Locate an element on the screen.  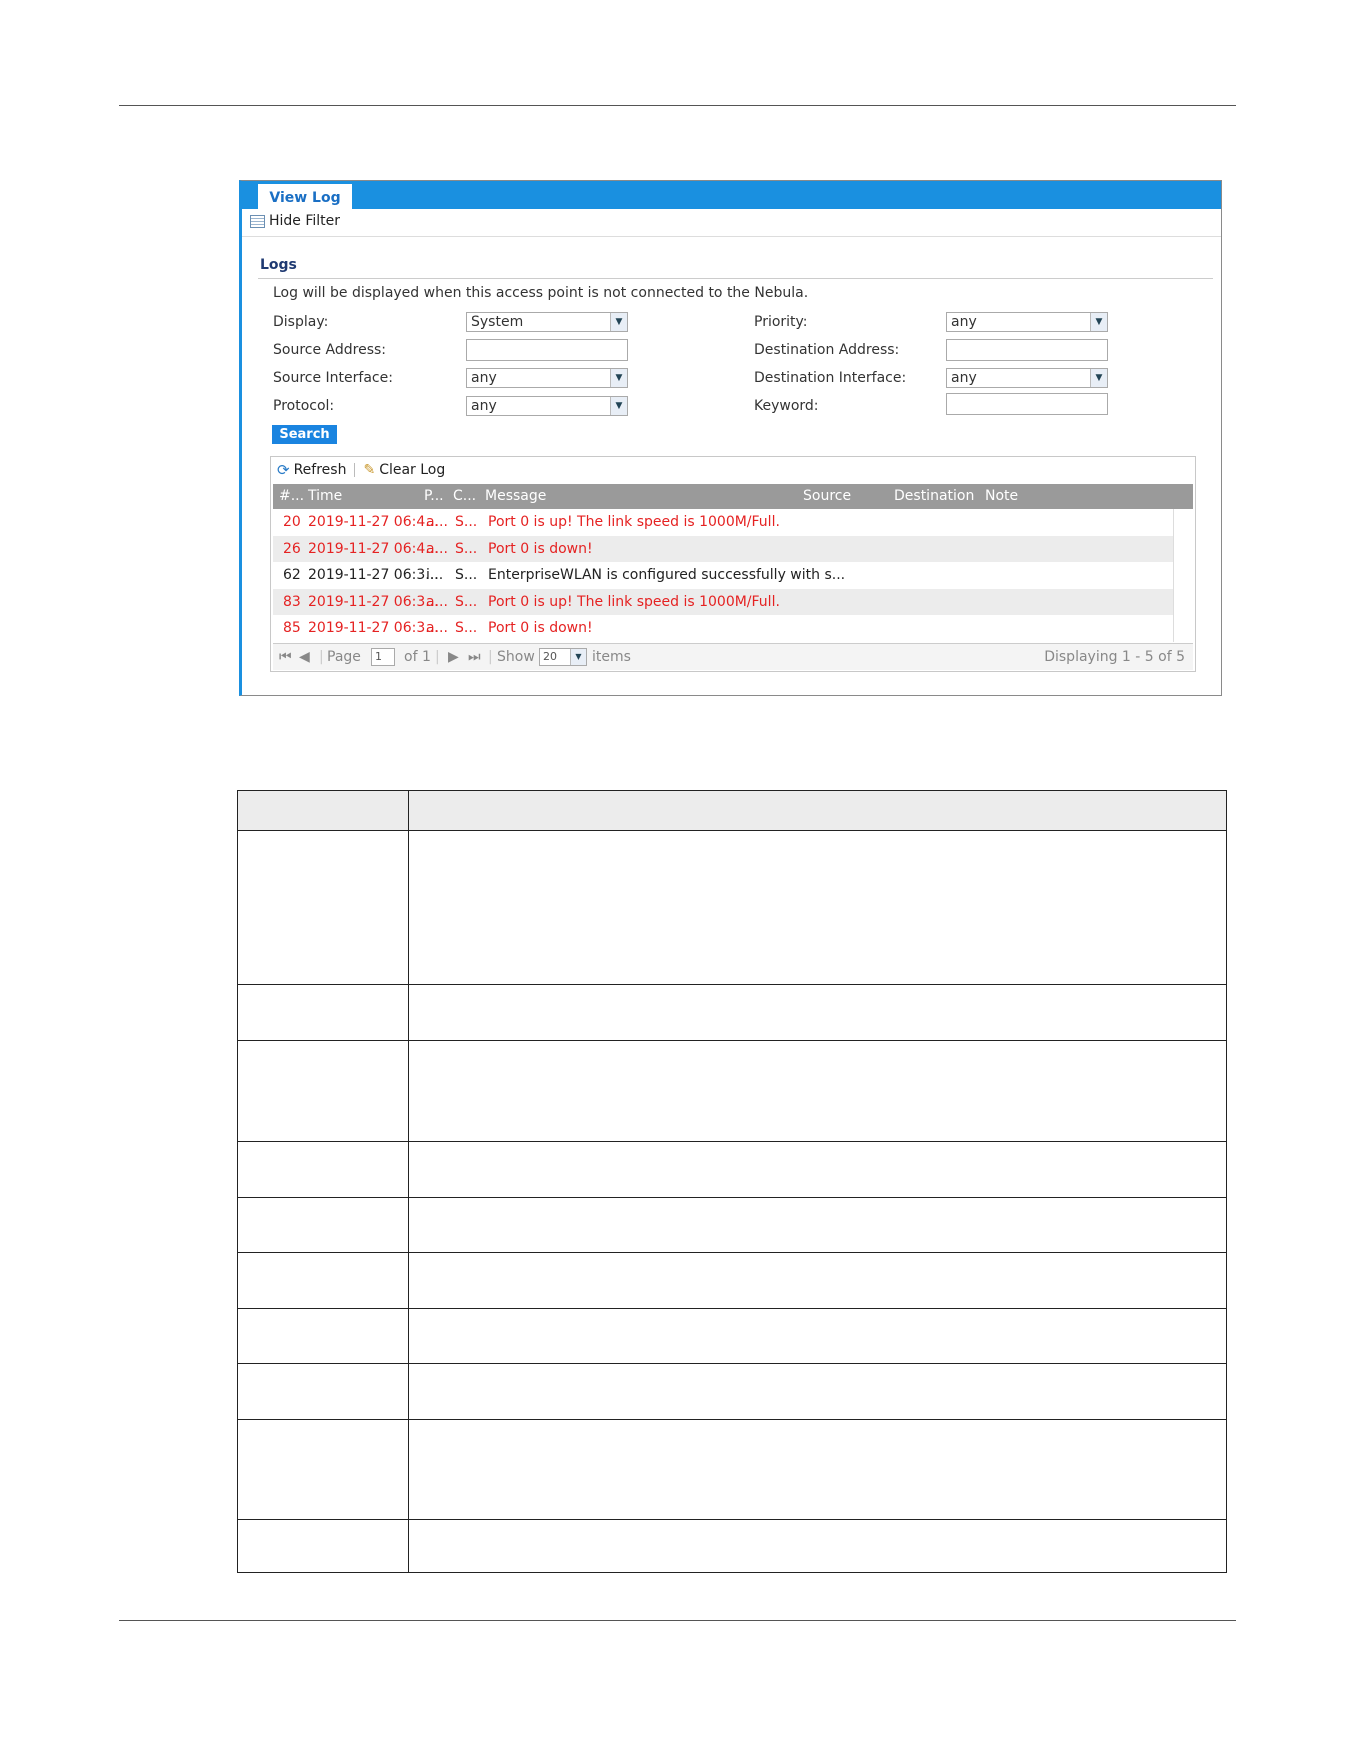
previous-page-icon: ◀ is located at coordinates (304, 657).